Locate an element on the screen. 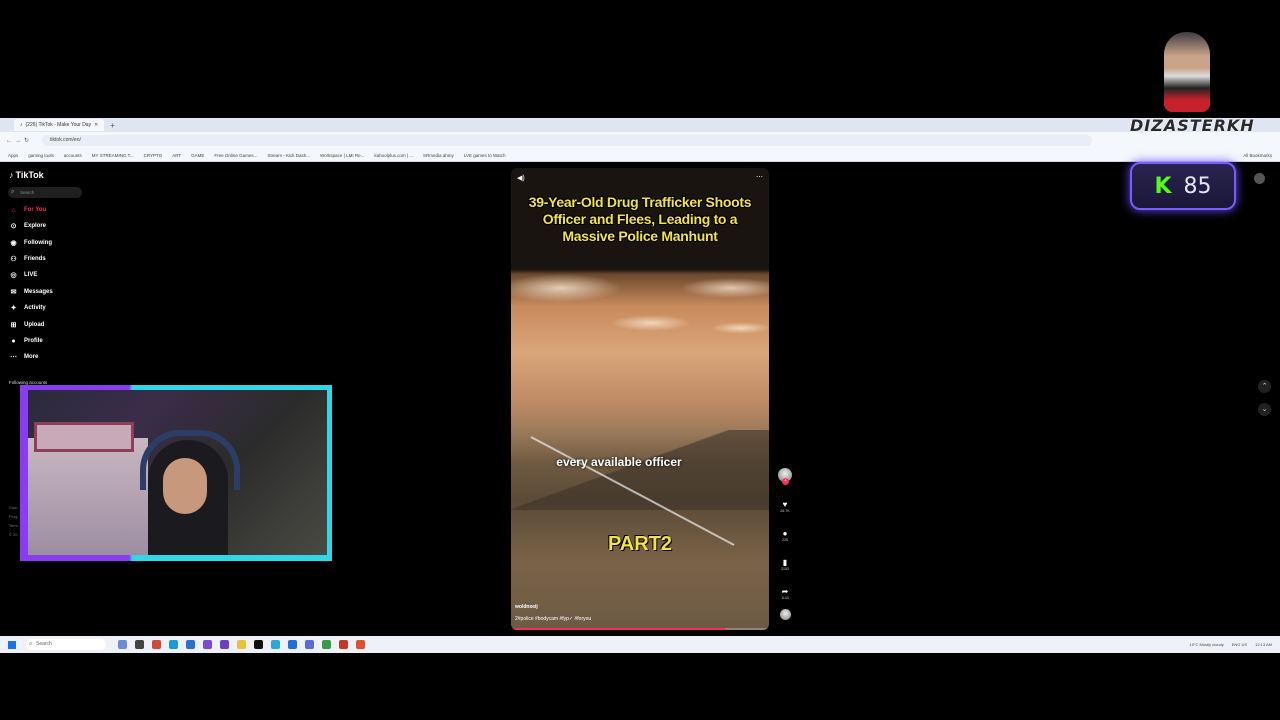  kick-icon: K is located at coordinates (1163, 186).